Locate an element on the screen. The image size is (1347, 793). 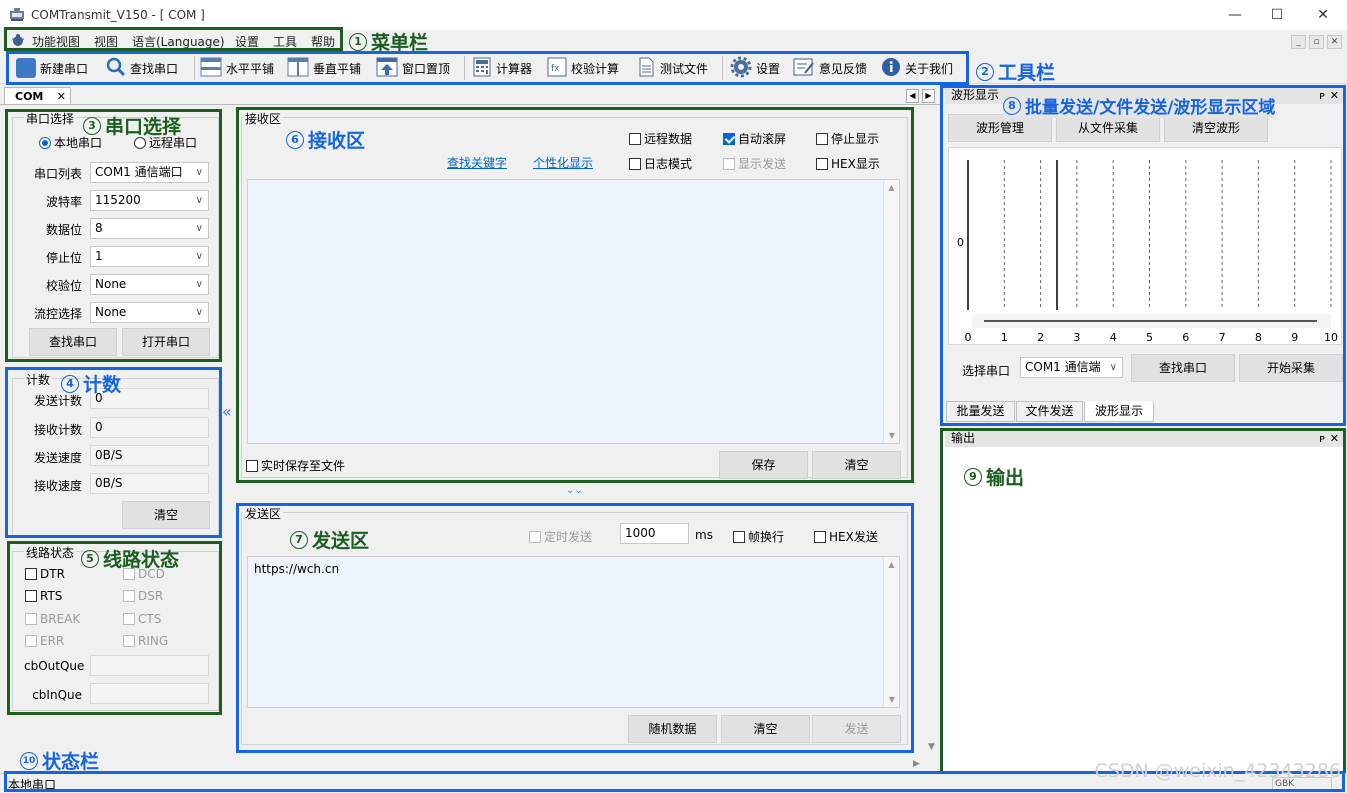
tab-com: COM ✕ is located at coordinates (37, 96).